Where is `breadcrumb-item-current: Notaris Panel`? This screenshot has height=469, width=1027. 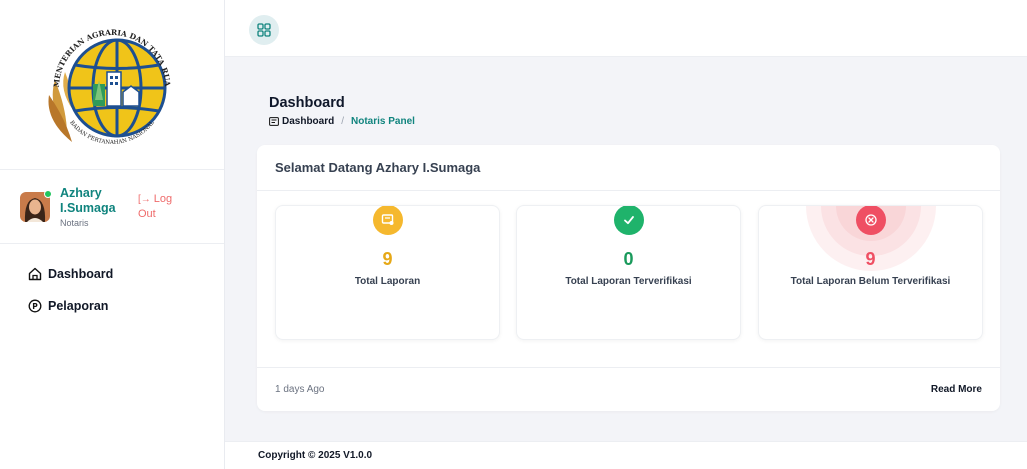 breadcrumb-item-current: Notaris Panel is located at coordinates (383, 121).